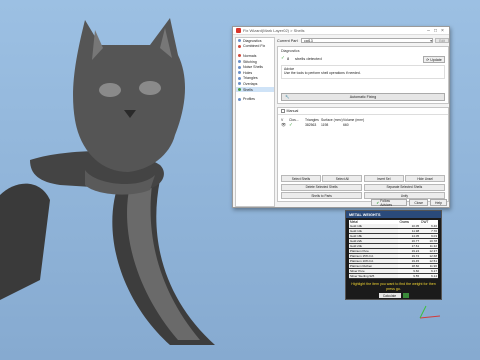  What do you see at coordinates (404, 187) in the screenshot?
I see `separate-selected-shells-button: Separate Selected Shells` at bounding box center [404, 187].